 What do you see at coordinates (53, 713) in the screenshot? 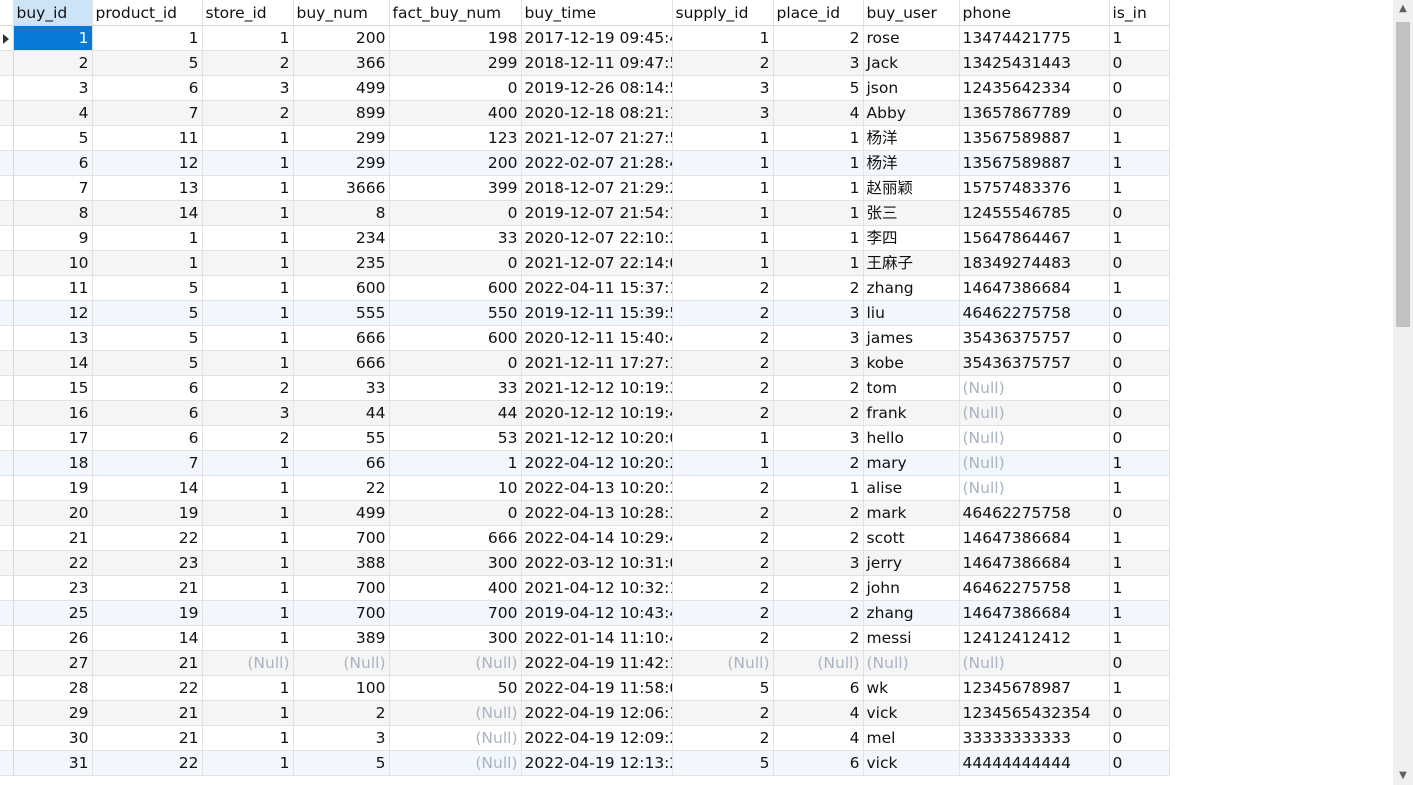
I see `cell-buy-id: 29` at bounding box center [53, 713].